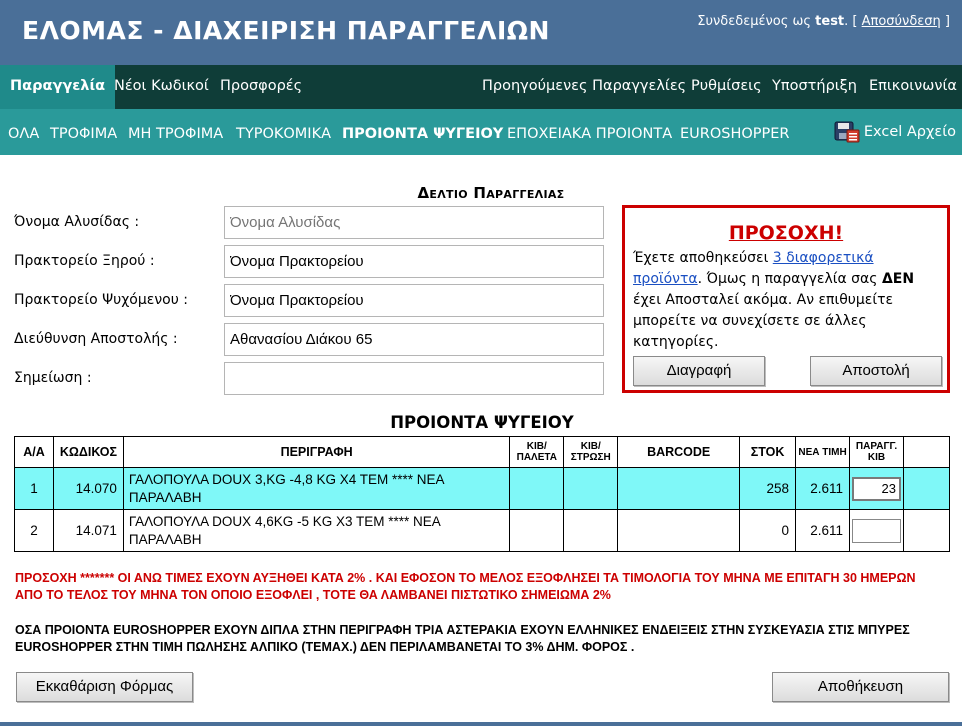 This screenshot has width=962, height=726. What do you see at coordinates (261, 86) in the screenshot?
I see `nav-item-offers: Προσφορές` at bounding box center [261, 86].